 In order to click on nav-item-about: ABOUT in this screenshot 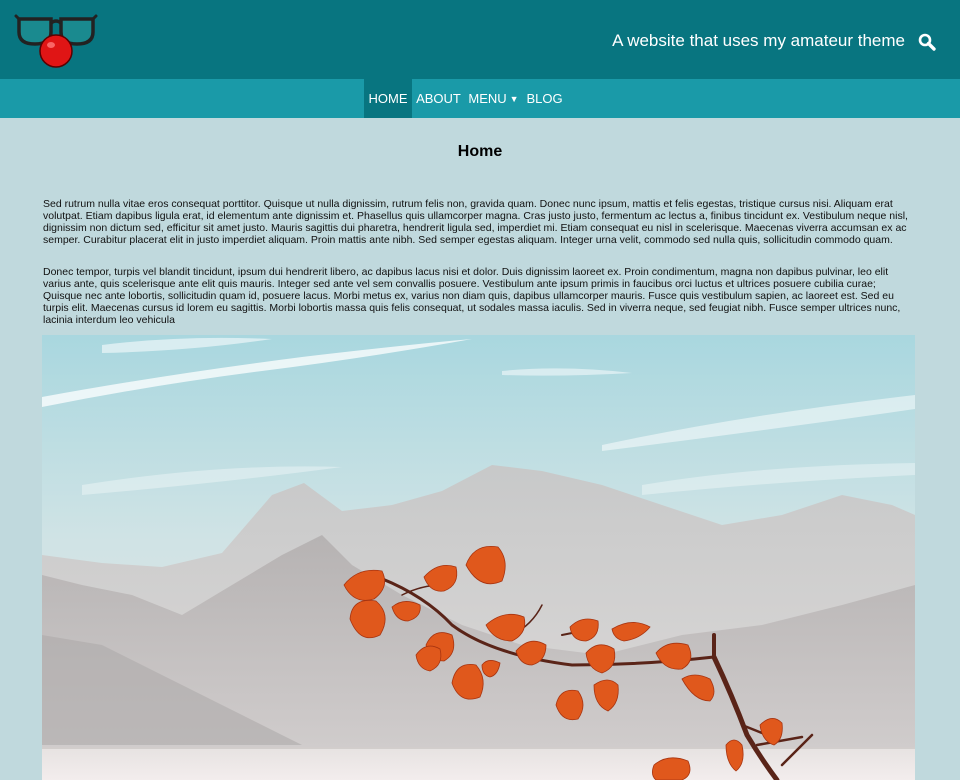, I will do `click(438, 98)`.